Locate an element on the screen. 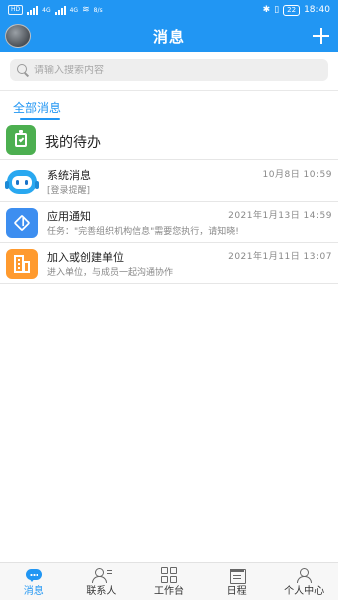 The width and height of the screenshot is (338, 600). todo-row: 我的待办 is located at coordinates (169, 141).